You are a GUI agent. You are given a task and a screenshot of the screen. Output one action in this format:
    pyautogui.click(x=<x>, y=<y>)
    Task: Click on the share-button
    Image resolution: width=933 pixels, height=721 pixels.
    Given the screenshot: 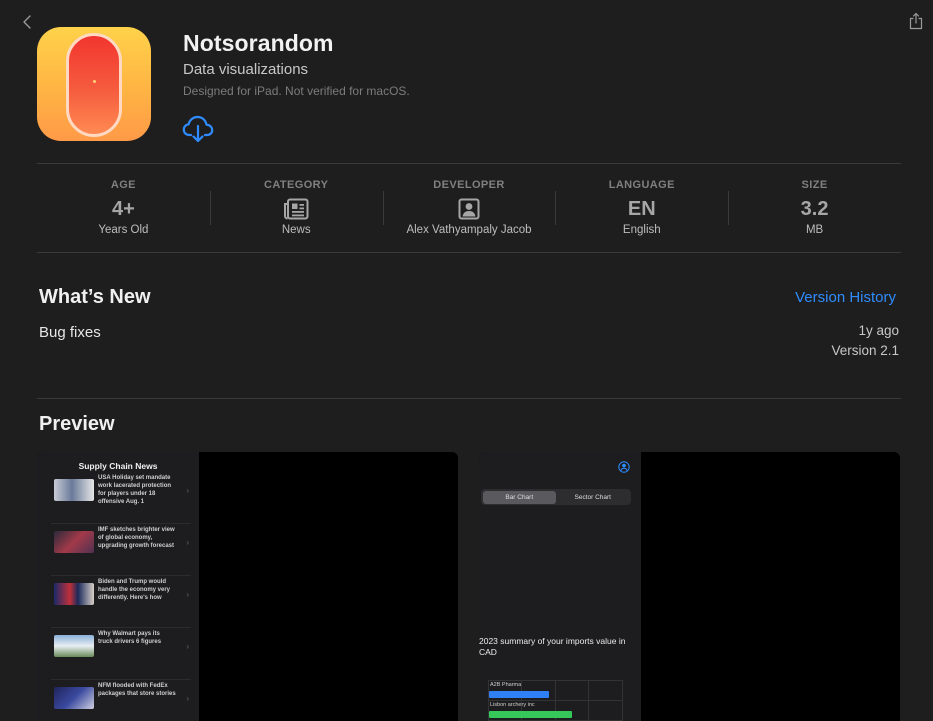 What is the action you would take?
    pyautogui.click(x=916, y=21)
    